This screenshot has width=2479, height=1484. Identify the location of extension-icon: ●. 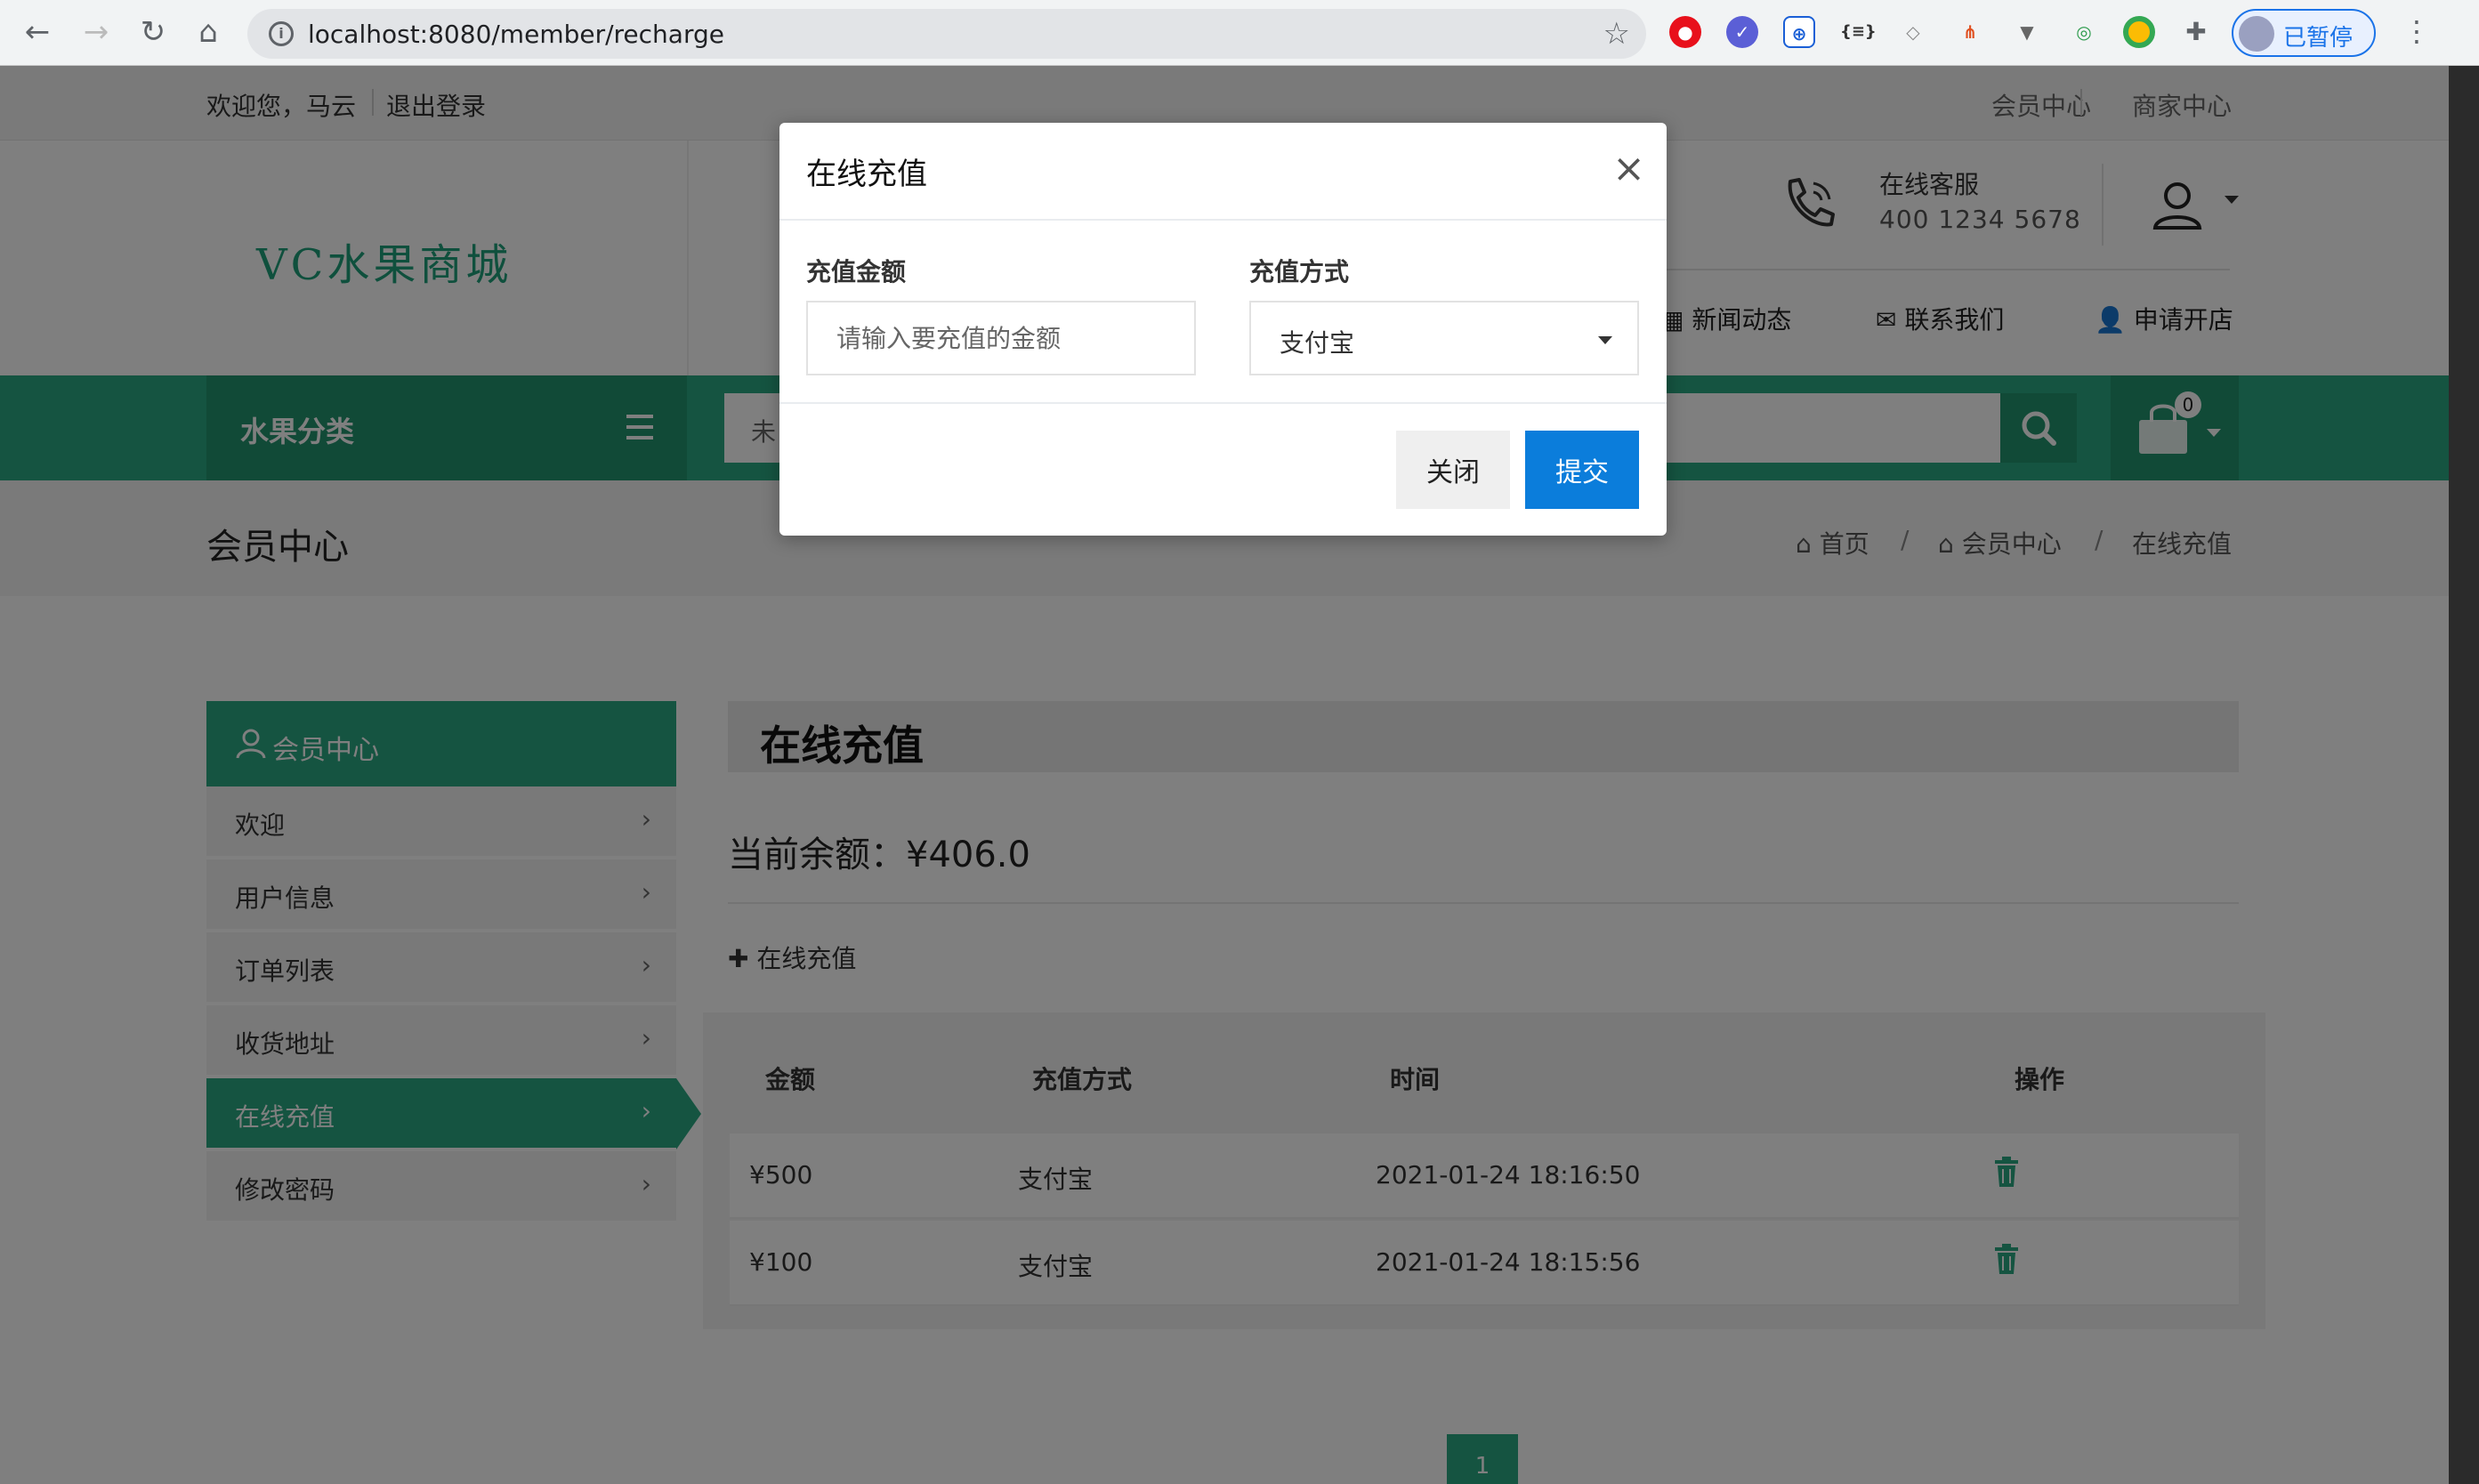
(1685, 32).